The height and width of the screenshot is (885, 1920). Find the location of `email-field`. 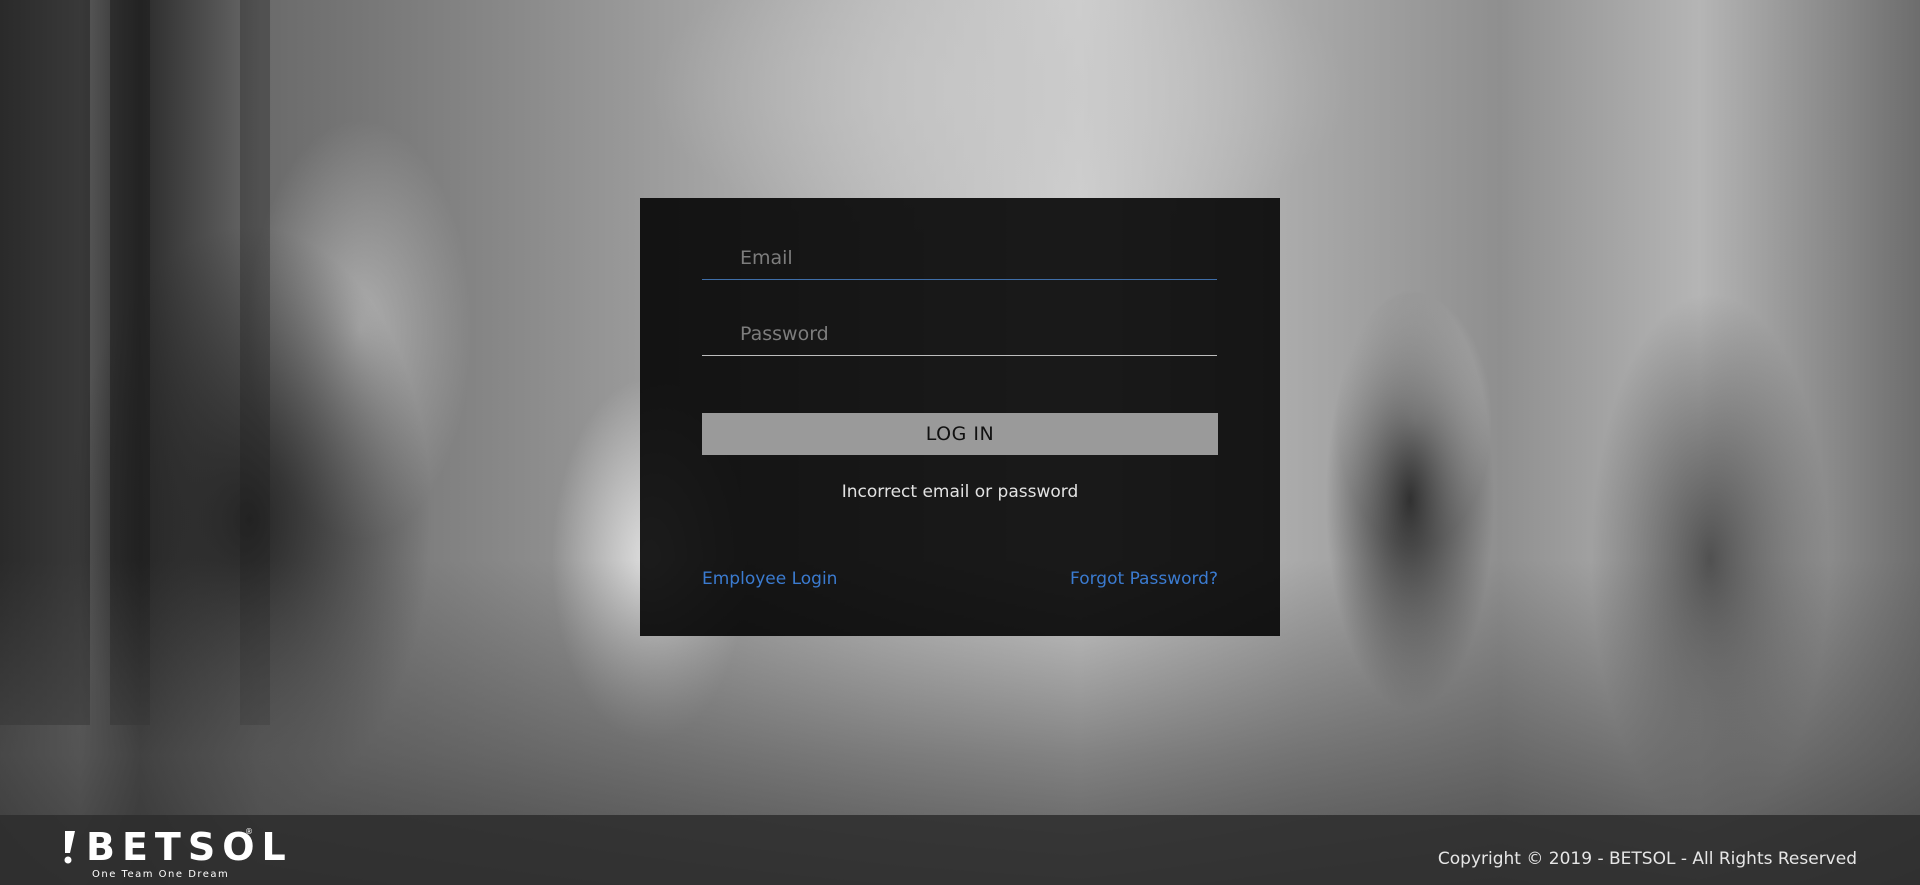

email-field is located at coordinates (959, 258).